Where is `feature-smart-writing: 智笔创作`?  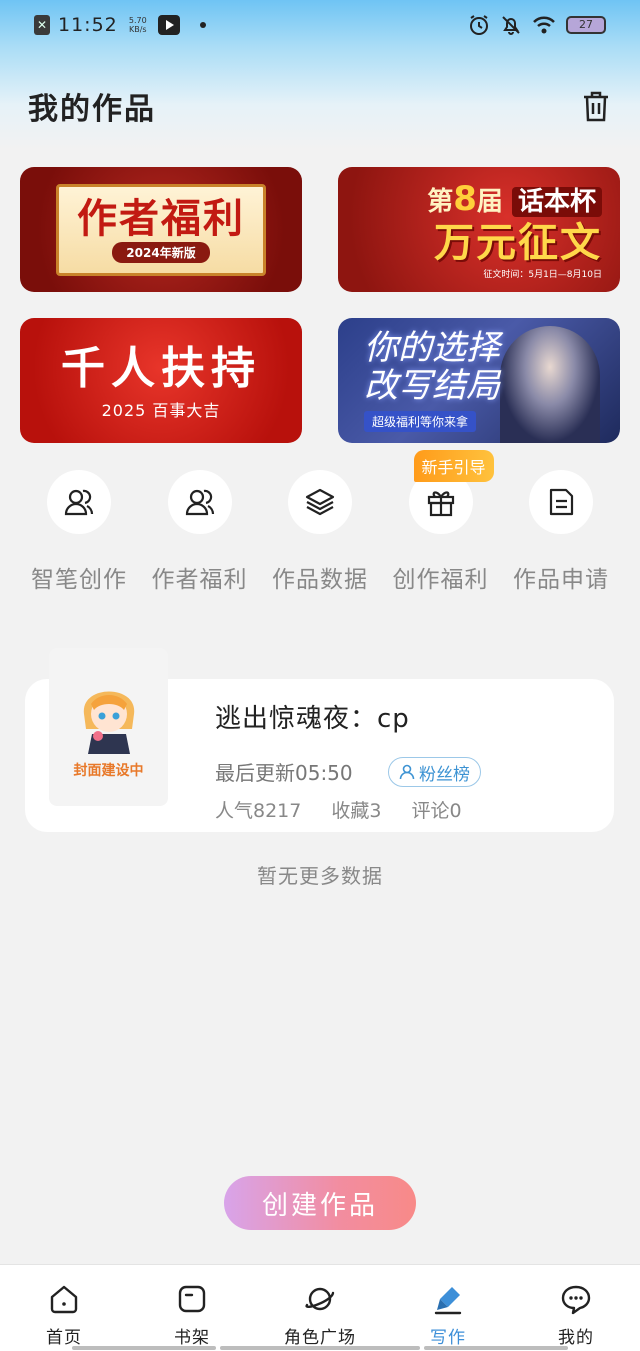 feature-smart-writing: 智笔创作 is located at coordinates (79, 532).